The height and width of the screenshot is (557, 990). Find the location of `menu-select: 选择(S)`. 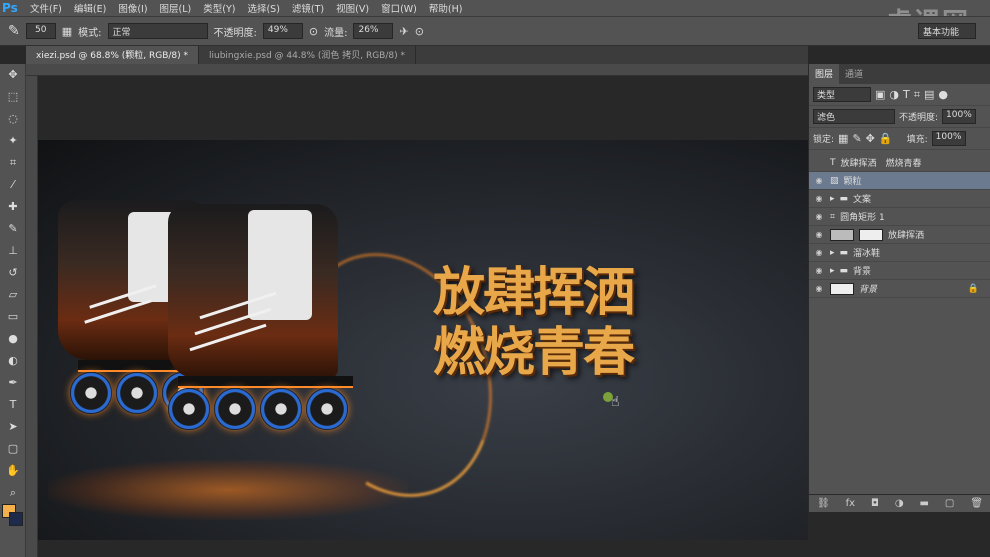

menu-select: 选择(S) is located at coordinates (263, 8).